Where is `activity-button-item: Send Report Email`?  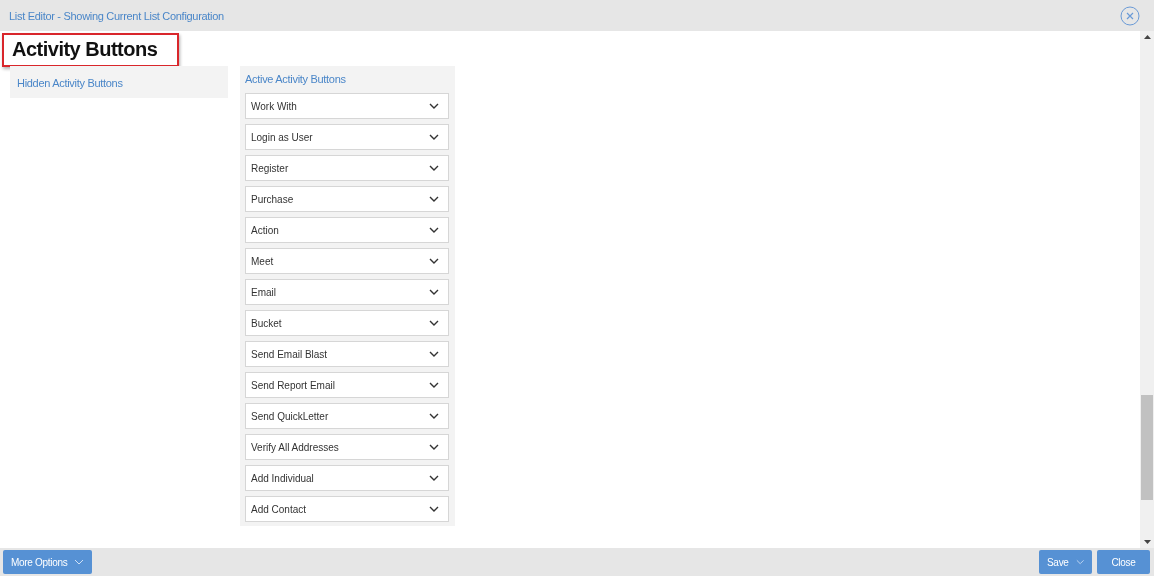
activity-button-item: Send Report Email is located at coordinates (347, 385).